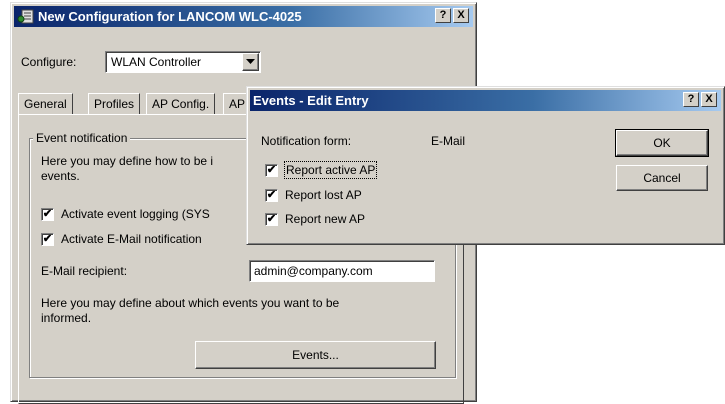 This screenshot has height=404, width=725. Describe the element at coordinates (170, 16) in the screenshot. I see `main-title: New Configuration for LANCOM WLC-4025` at that location.